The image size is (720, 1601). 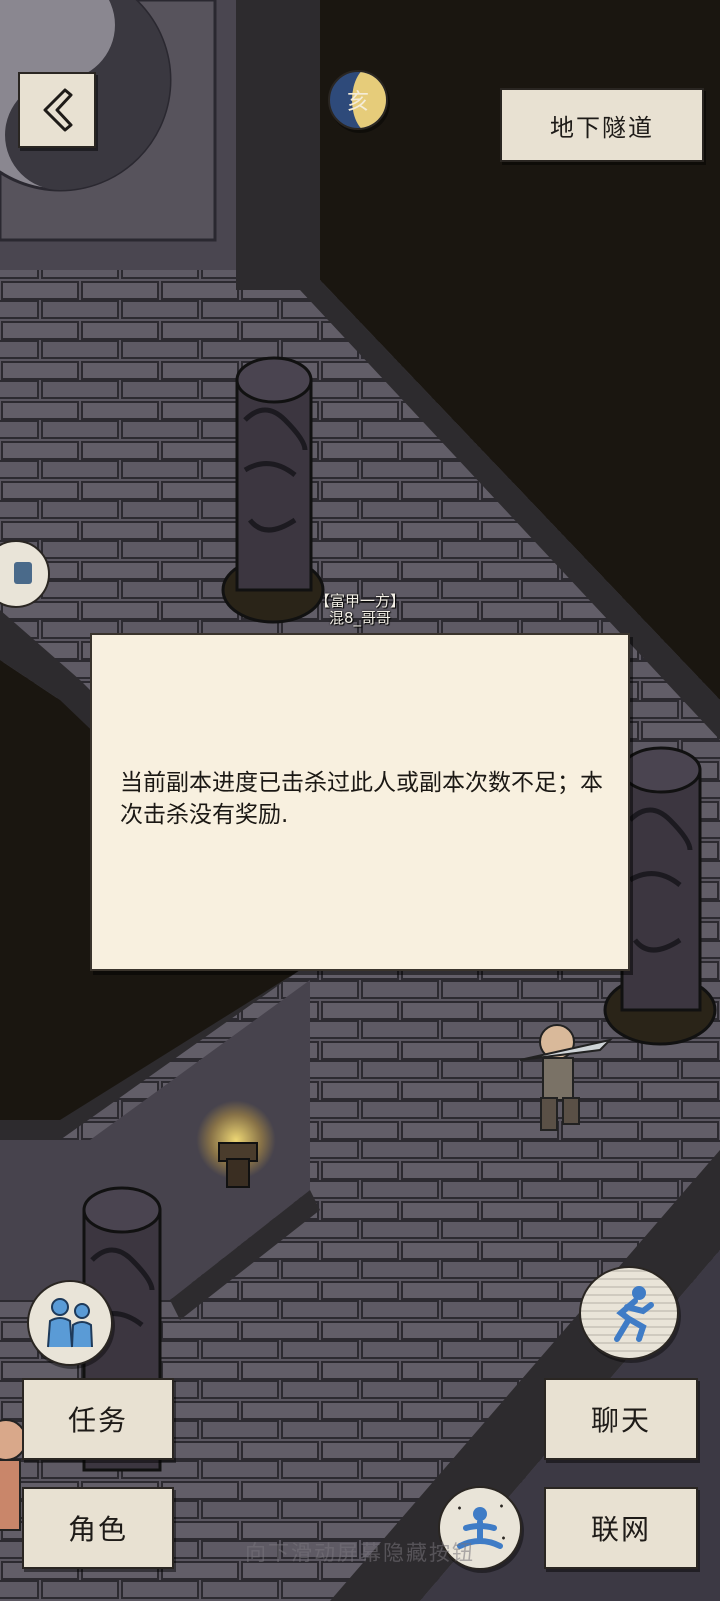 I want to click on location-label: 地下隧道, so click(x=602, y=125).